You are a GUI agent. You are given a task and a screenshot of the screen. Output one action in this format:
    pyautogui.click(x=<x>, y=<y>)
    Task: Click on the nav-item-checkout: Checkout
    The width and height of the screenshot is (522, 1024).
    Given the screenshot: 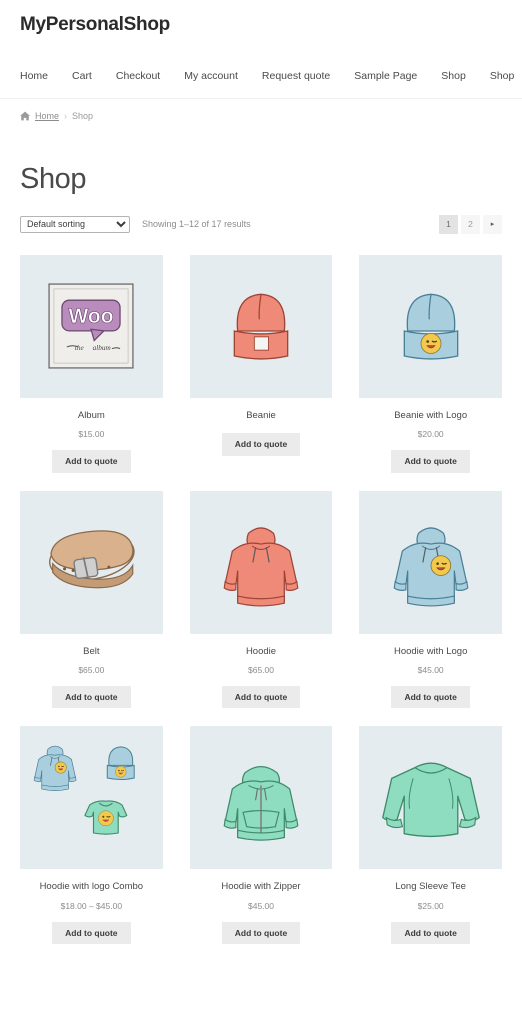 What is the action you would take?
    pyautogui.click(x=138, y=76)
    